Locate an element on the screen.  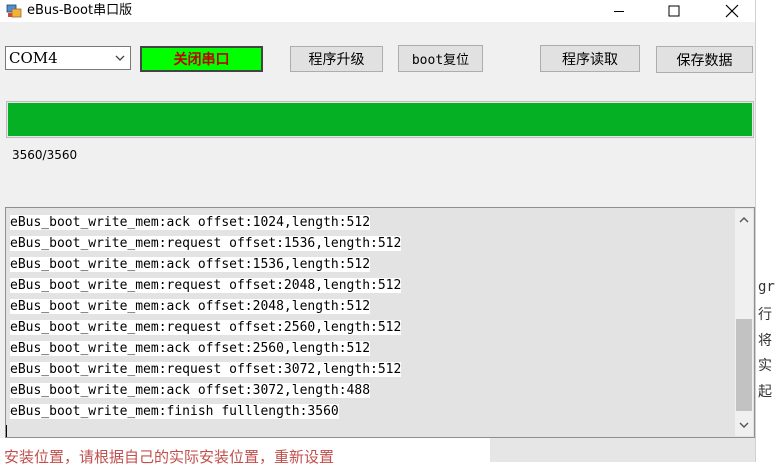
port-select-value: COM4 is located at coordinates (33, 58).